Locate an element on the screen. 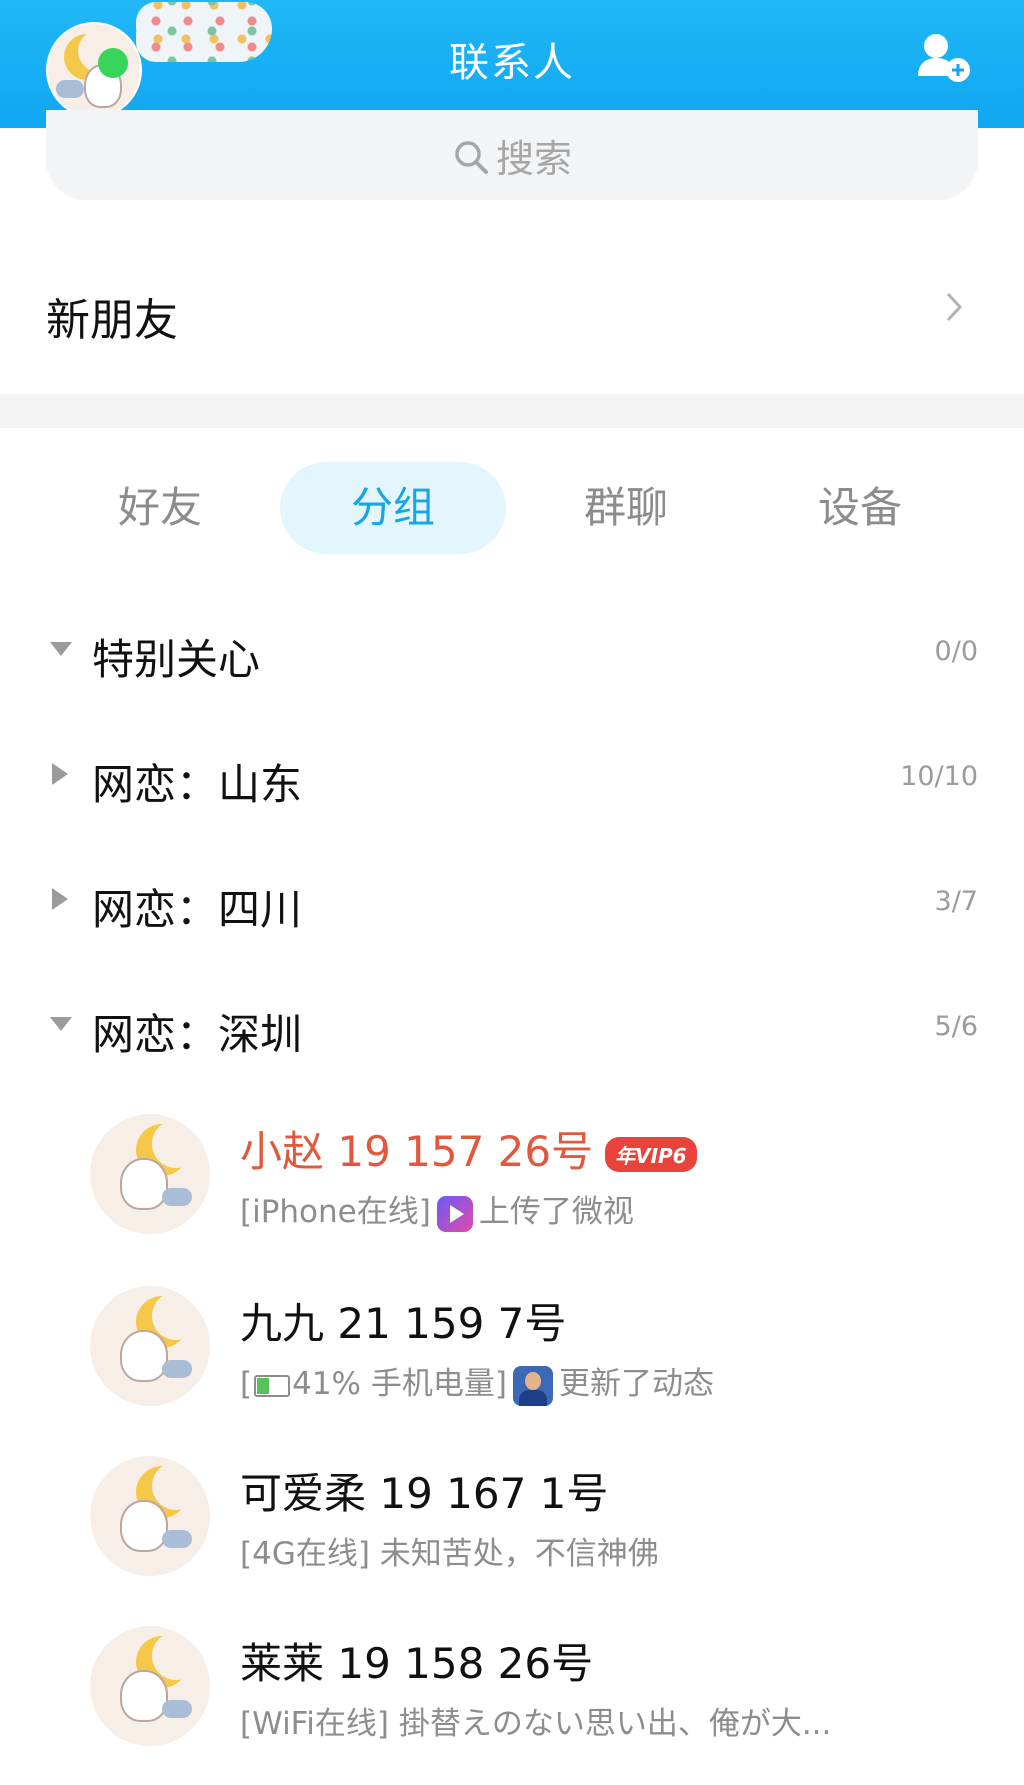 This screenshot has width=1024, height=1785. group-name: 特别关心 is located at coordinates (176, 659).